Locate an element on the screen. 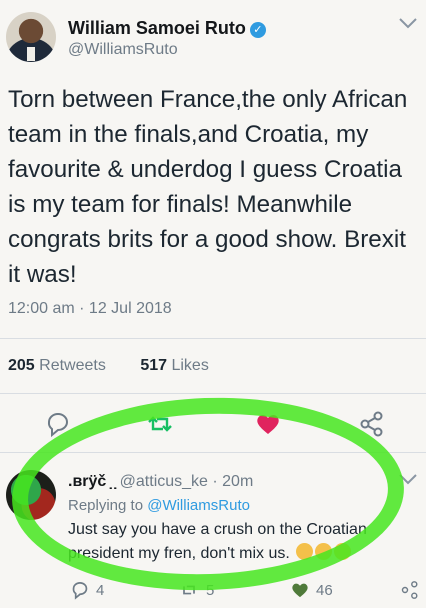  reply-like-action: 46 is located at coordinates (311, 590).